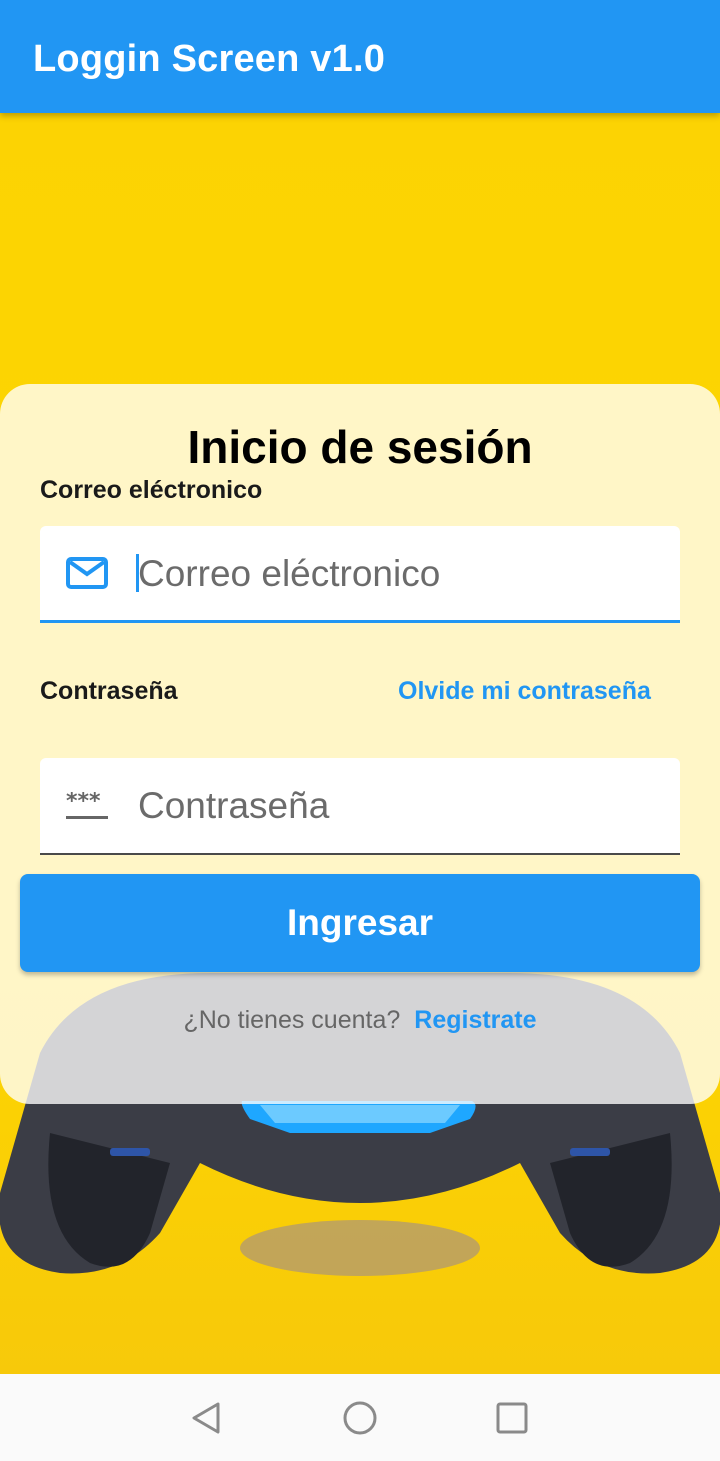 This screenshot has height=1461, width=720. Describe the element at coordinates (398, 574) in the screenshot. I see `email-input` at that location.